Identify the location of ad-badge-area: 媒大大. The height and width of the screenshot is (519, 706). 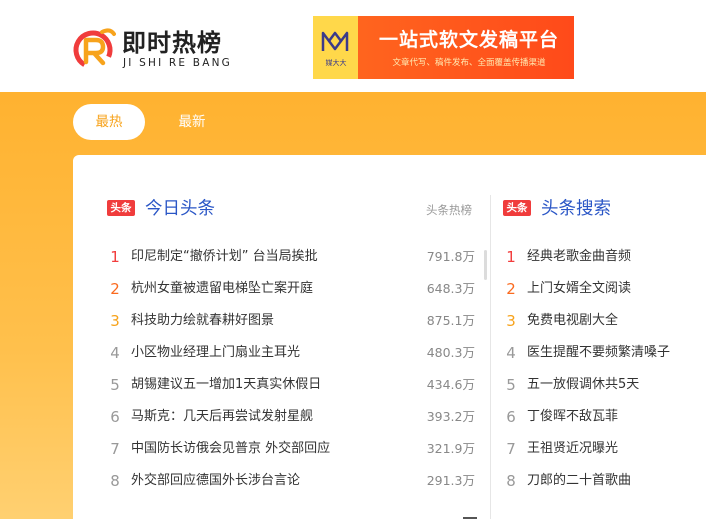
(335, 47).